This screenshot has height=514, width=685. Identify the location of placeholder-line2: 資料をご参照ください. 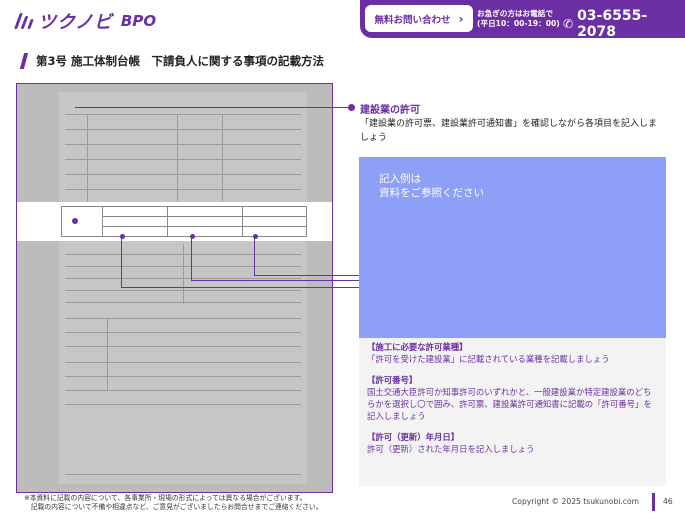
(431, 193).